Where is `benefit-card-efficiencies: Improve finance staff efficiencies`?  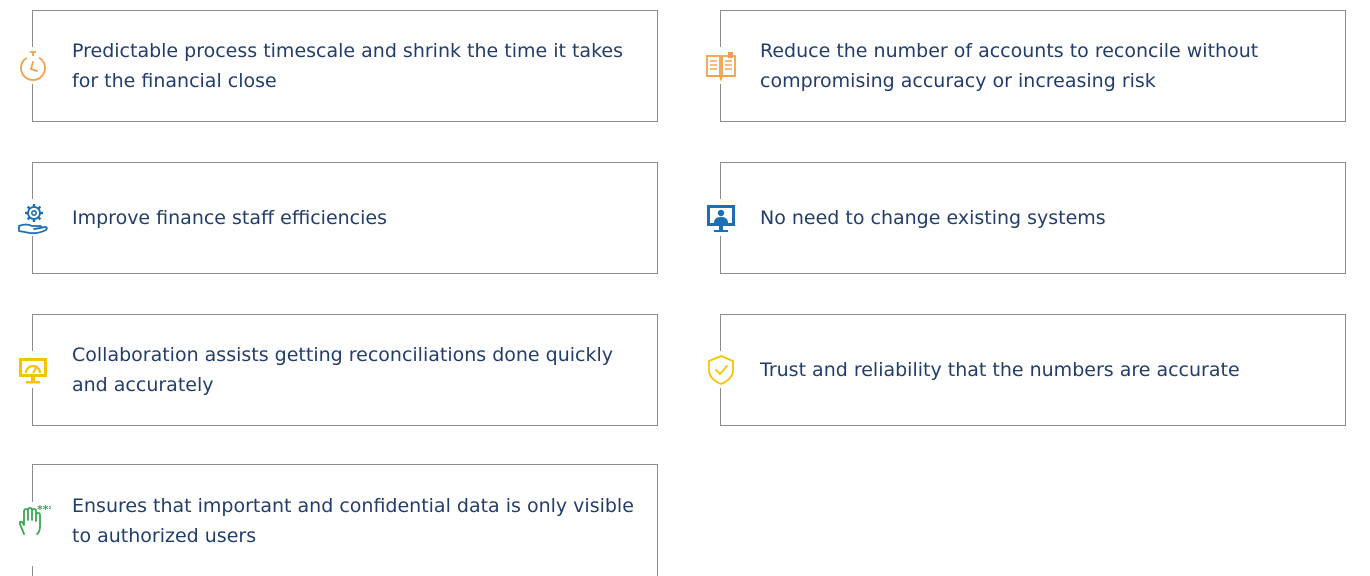 benefit-card-efficiencies: Improve finance staff efficiencies is located at coordinates (336, 218).